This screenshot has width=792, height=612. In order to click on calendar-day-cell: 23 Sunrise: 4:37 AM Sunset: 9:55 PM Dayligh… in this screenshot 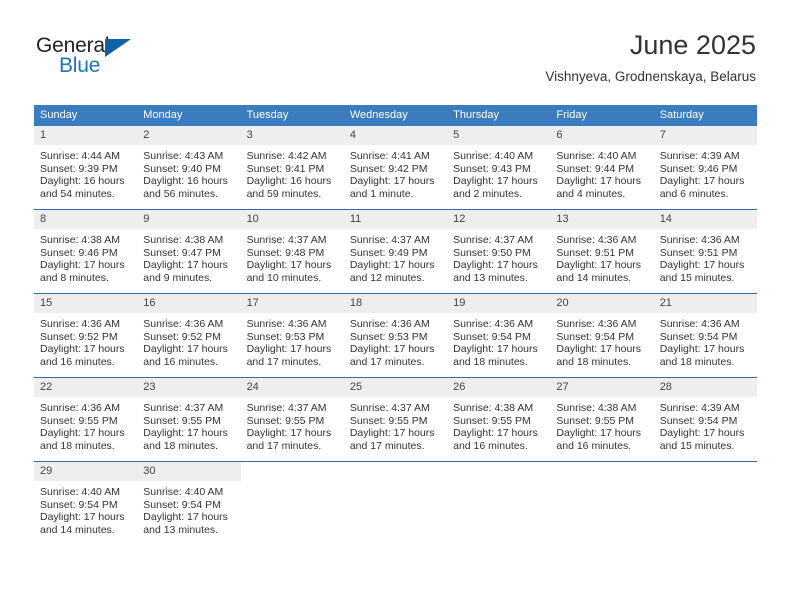, I will do `click(189, 419)`.